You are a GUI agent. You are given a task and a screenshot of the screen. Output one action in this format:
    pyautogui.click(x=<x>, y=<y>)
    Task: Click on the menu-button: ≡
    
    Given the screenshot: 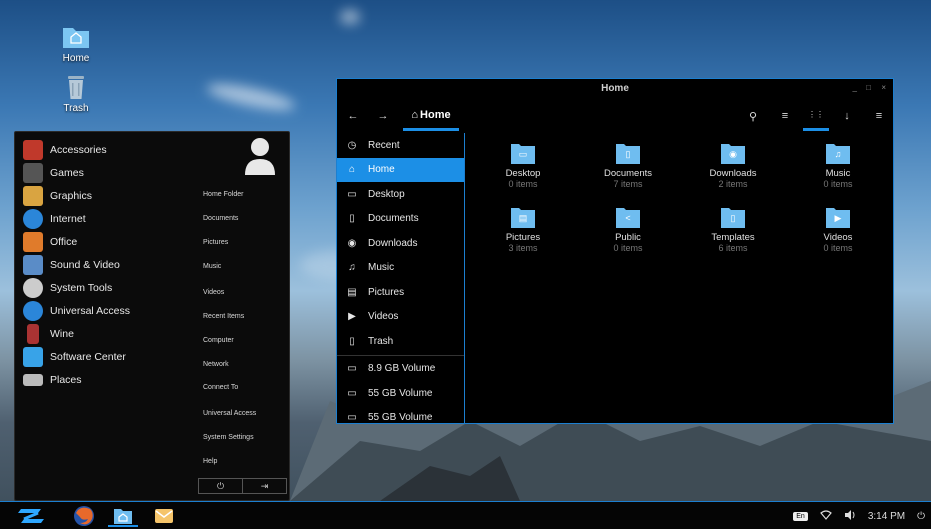 What is the action you would take?
    pyautogui.click(x=879, y=116)
    